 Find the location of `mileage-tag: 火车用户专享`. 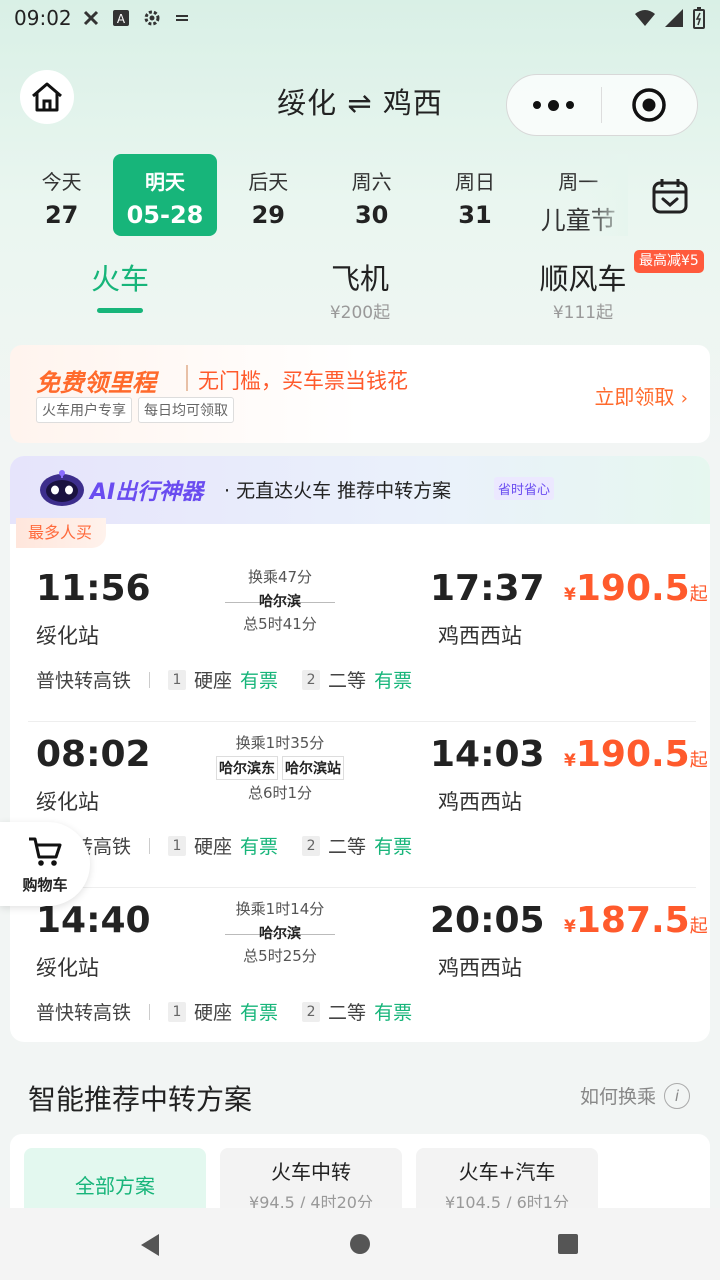

mileage-tag: 火车用户专享 is located at coordinates (84, 410).